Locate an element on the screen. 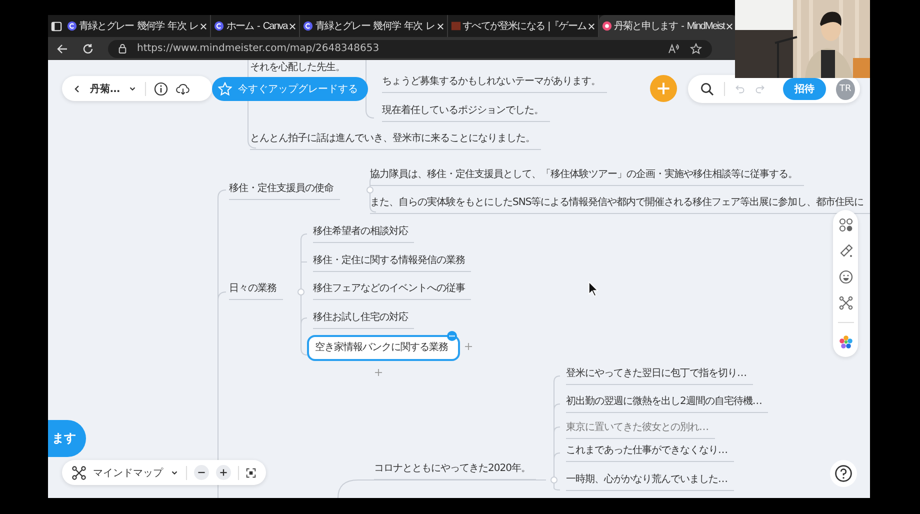 This screenshot has height=514, width=920. mind-map-node: 移住フェアなどのイベントへの従事 is located at coordinates (392, 290).